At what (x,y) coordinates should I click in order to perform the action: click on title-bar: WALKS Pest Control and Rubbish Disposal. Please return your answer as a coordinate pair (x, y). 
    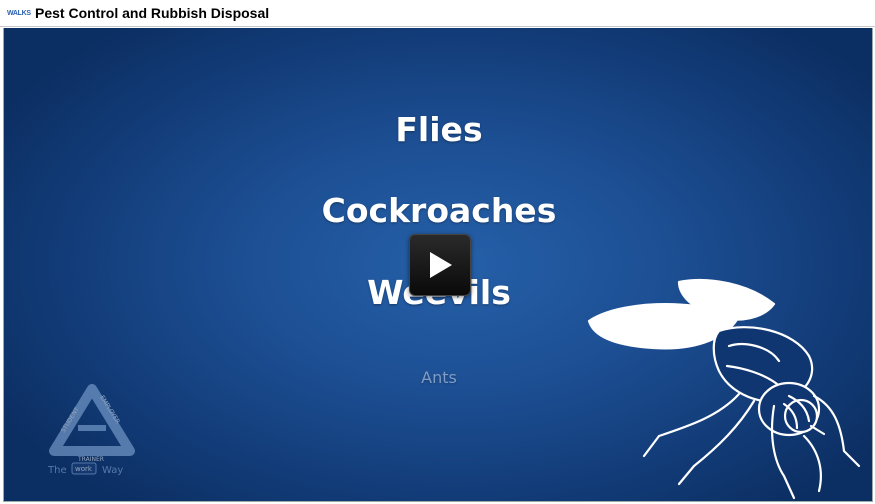
    Looking at the image, I should click on (437, 13).